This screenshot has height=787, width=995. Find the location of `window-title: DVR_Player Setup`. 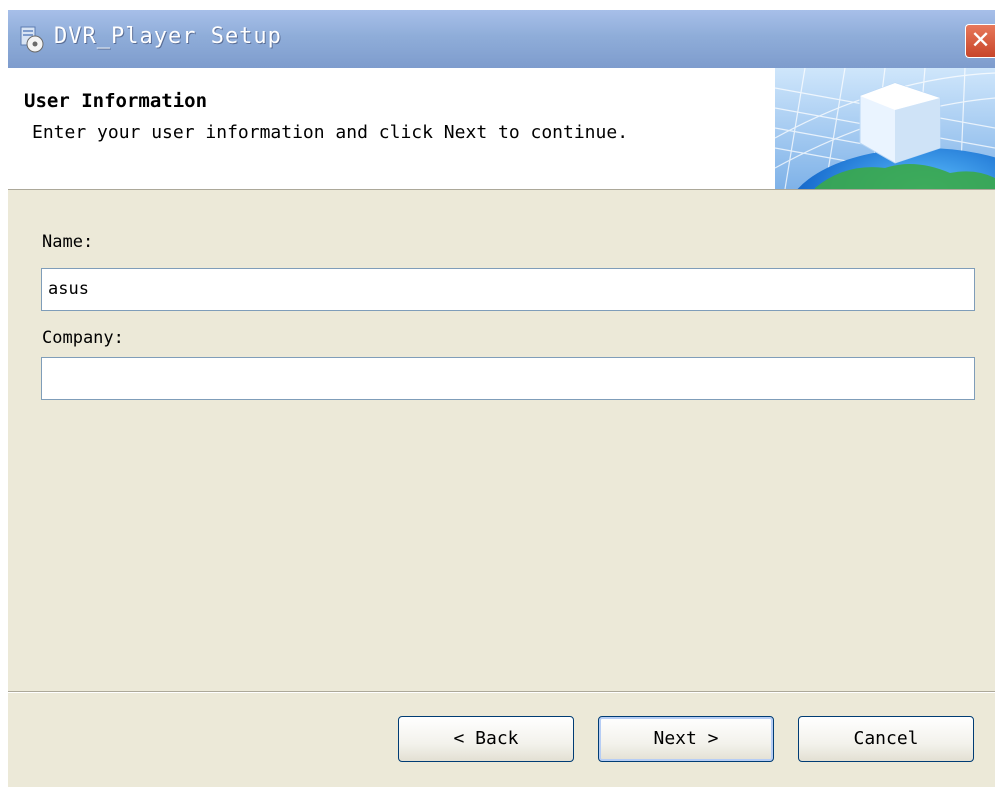

window-title: DVR_Player Setup is located at coordinates (168, 36).